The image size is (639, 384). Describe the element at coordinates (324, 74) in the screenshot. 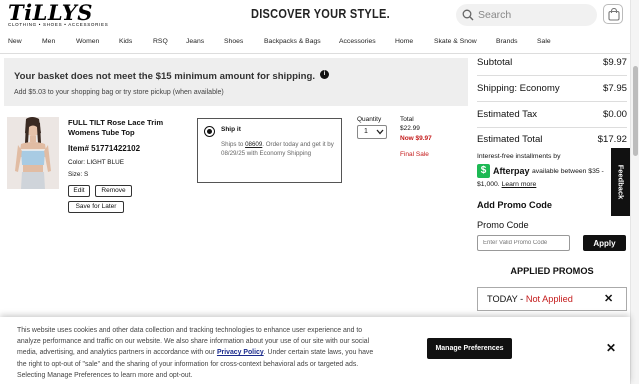

I see `info-icon: i` at that location.